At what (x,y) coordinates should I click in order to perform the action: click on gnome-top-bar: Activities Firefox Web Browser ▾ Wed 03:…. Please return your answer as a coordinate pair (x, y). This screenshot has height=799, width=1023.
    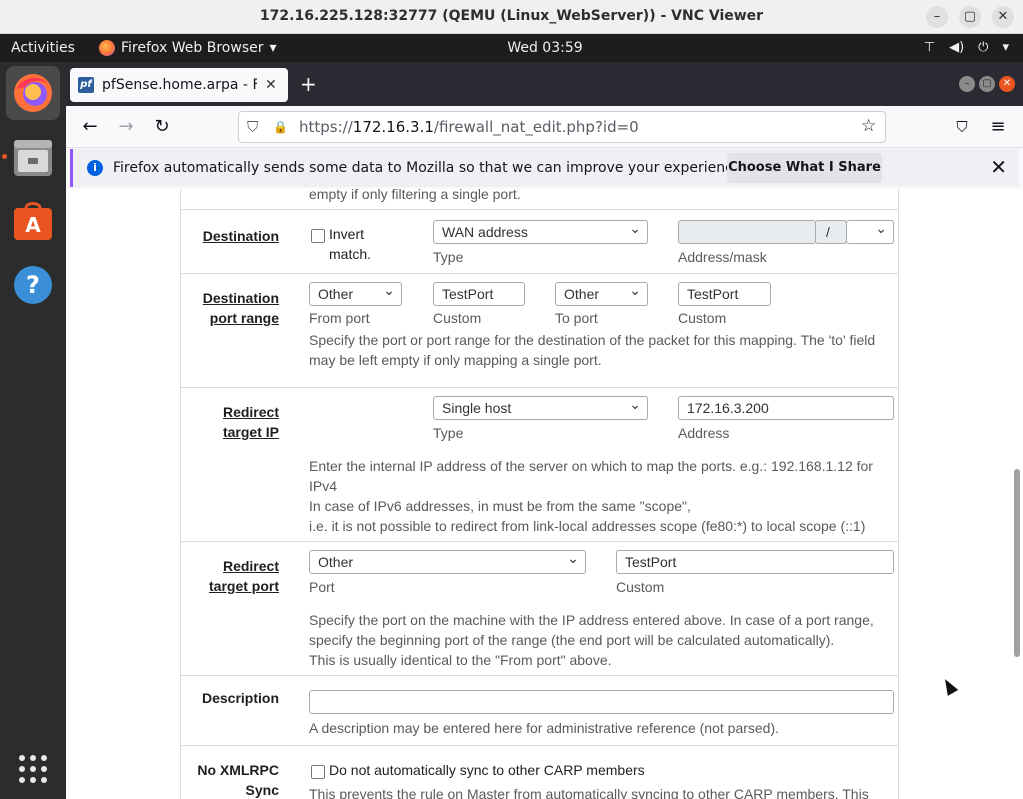
    Looking at the image, I should click on (511, 48).